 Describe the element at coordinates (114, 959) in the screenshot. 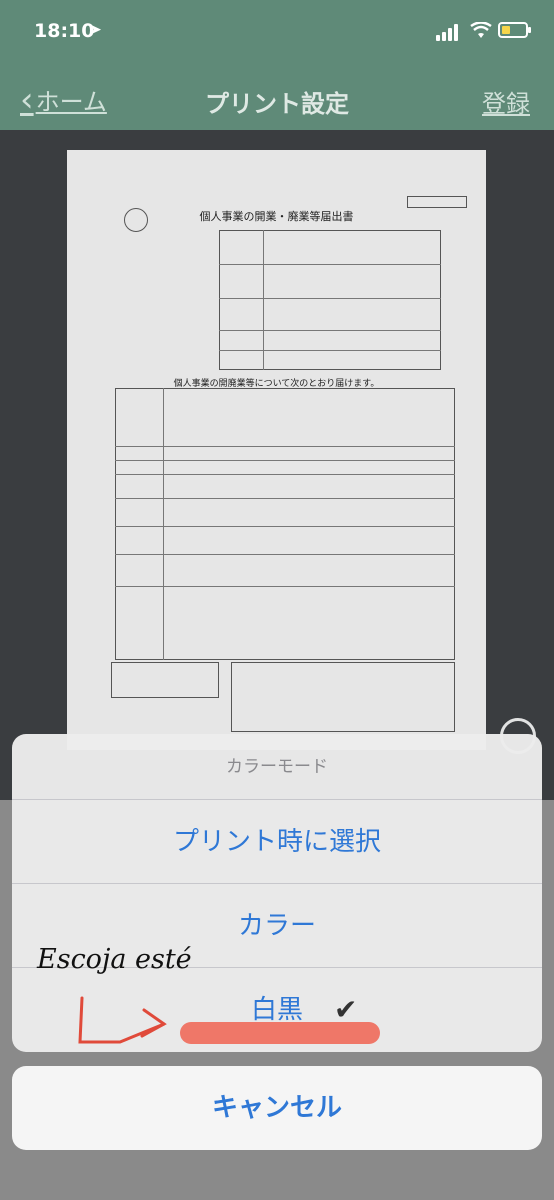

I see `annotation-text: Escoja esté` at that location.